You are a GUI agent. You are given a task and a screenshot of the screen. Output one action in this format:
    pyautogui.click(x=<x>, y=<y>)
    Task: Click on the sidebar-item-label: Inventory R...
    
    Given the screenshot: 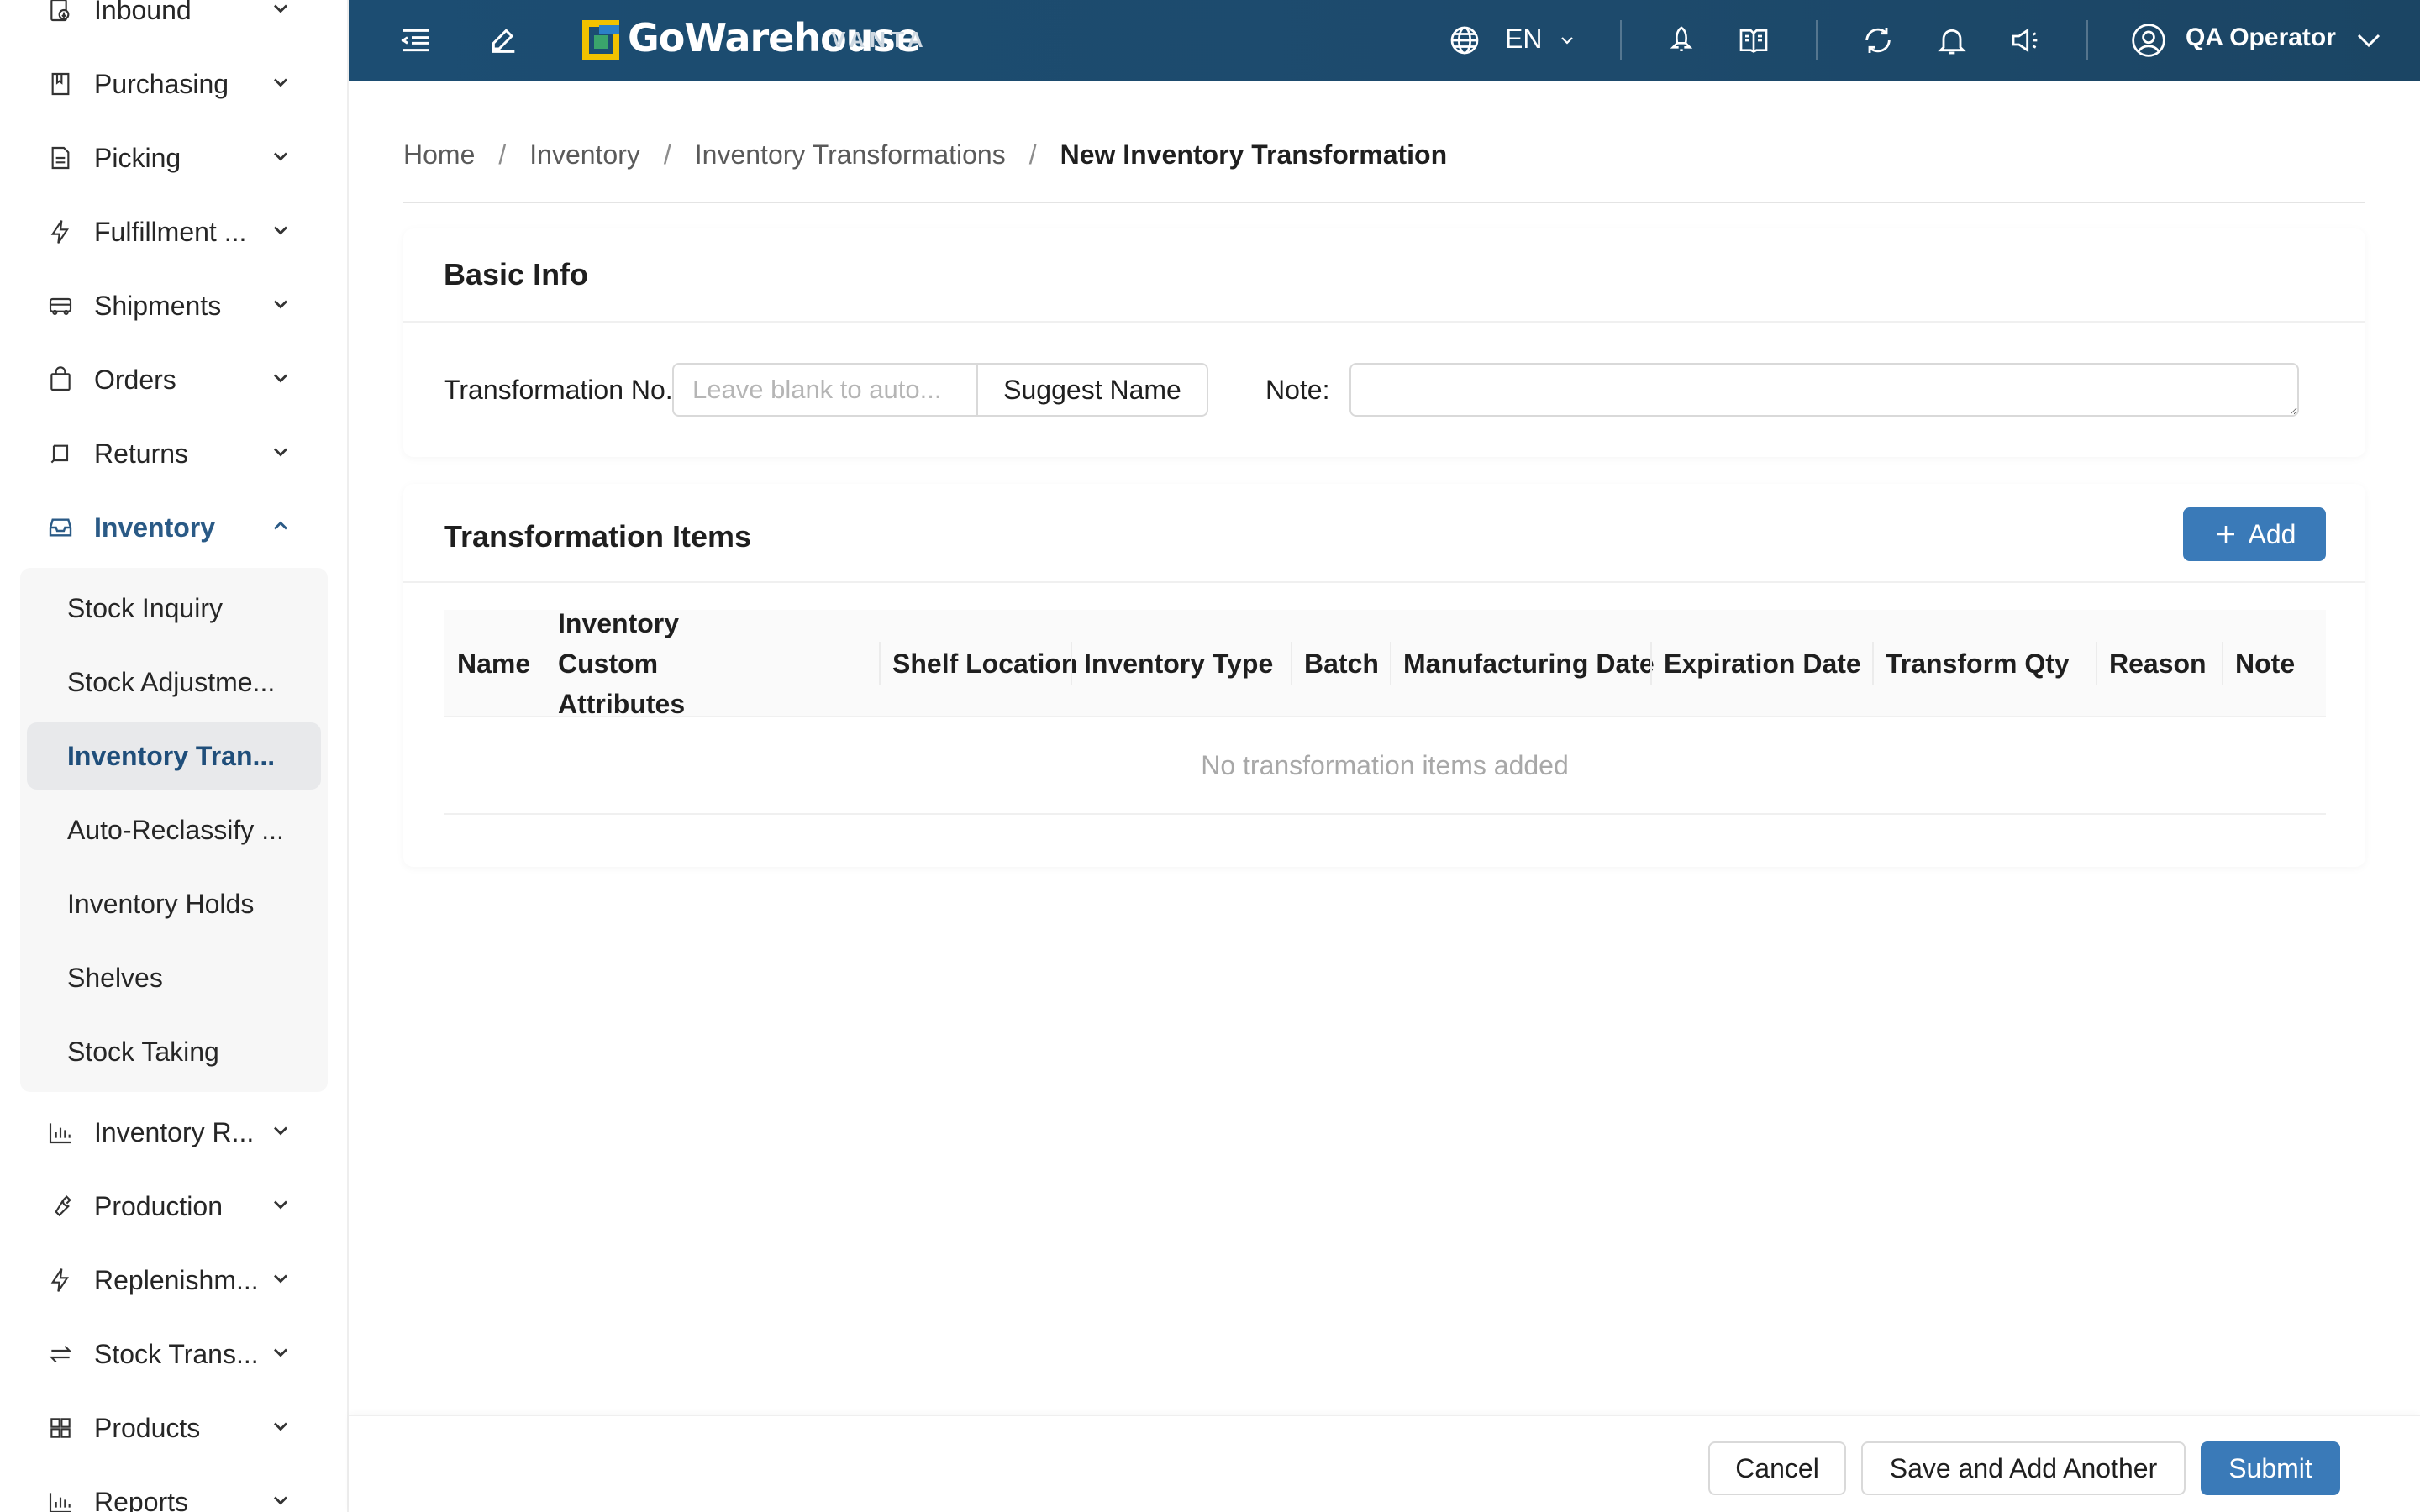 What is the action you would take?
    pyautogui.click(x=174, y=1131)
    